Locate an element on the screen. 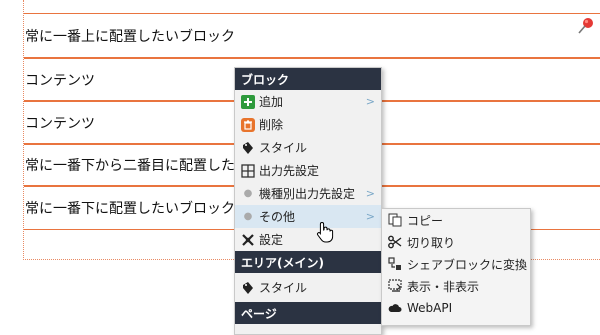 This screenshot has height=335, width=600. menu-header-page: ページ is located at coordinates (308, 313).